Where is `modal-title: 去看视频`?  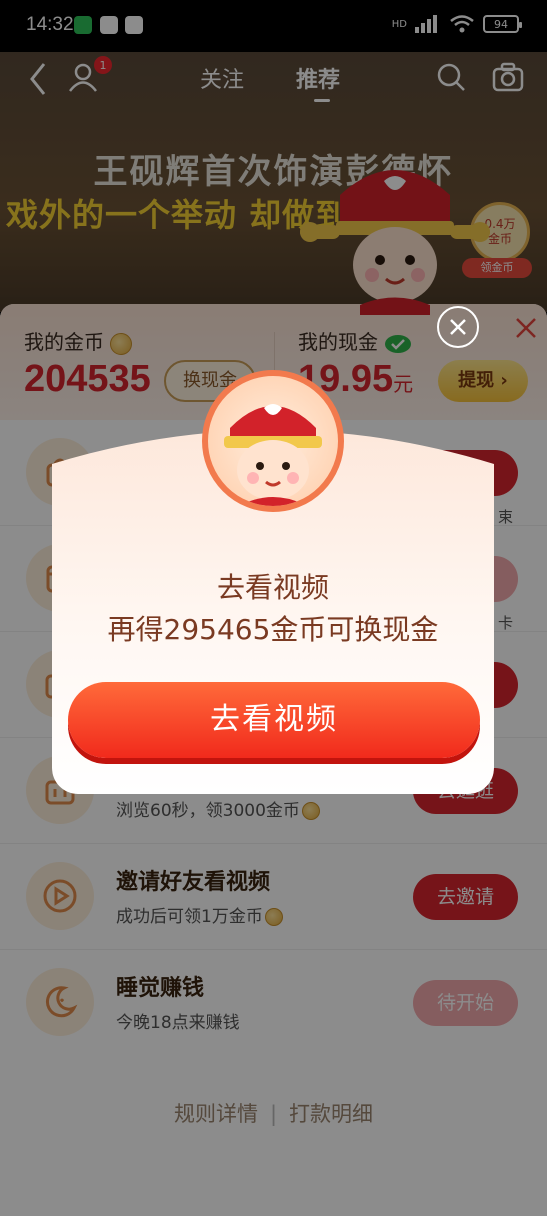
modal-title: 去看视频 is located at coordinates (272, 587).